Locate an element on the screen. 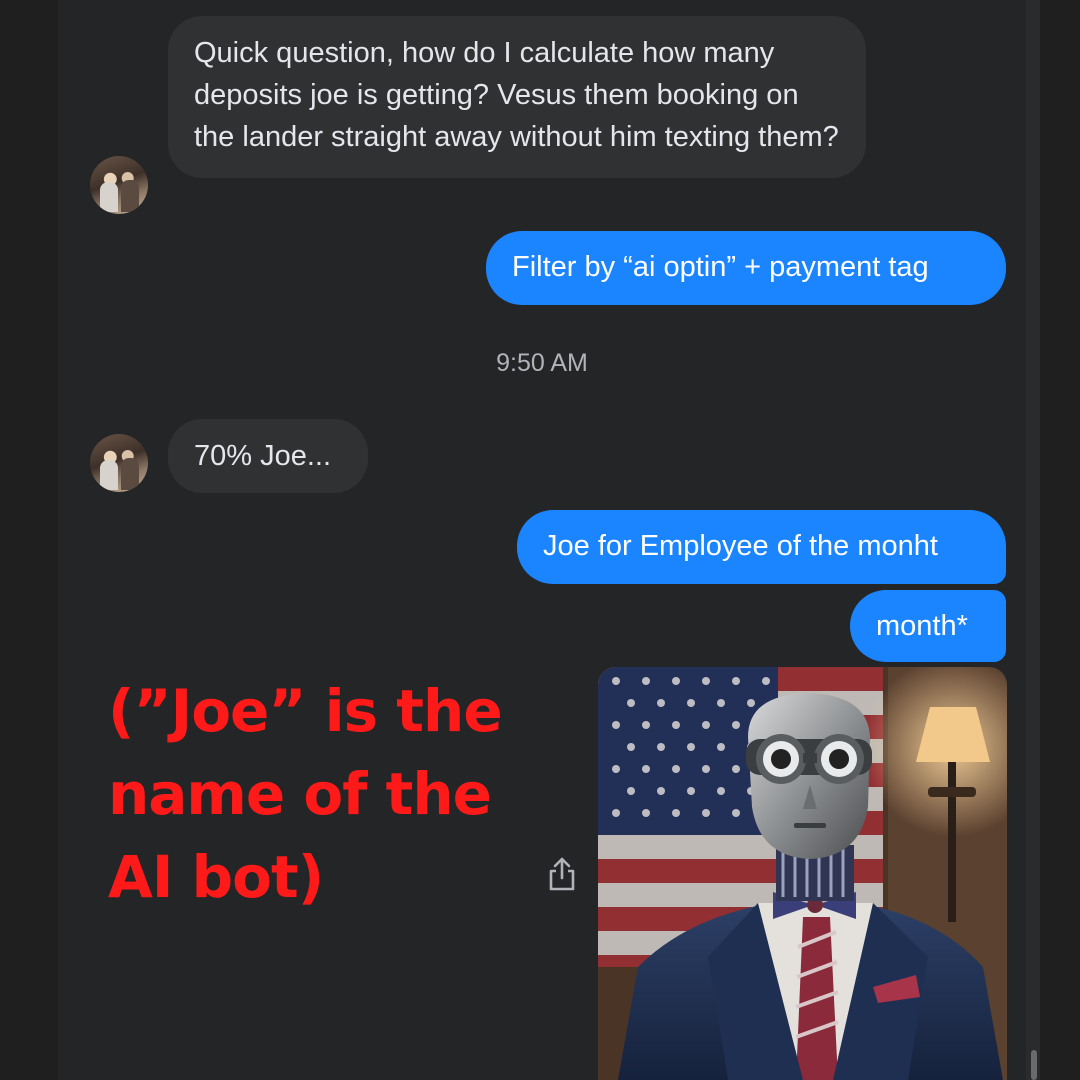  message-bubble-outgoing: Joe for Employee of the monht is located at coordinates (761, 547).